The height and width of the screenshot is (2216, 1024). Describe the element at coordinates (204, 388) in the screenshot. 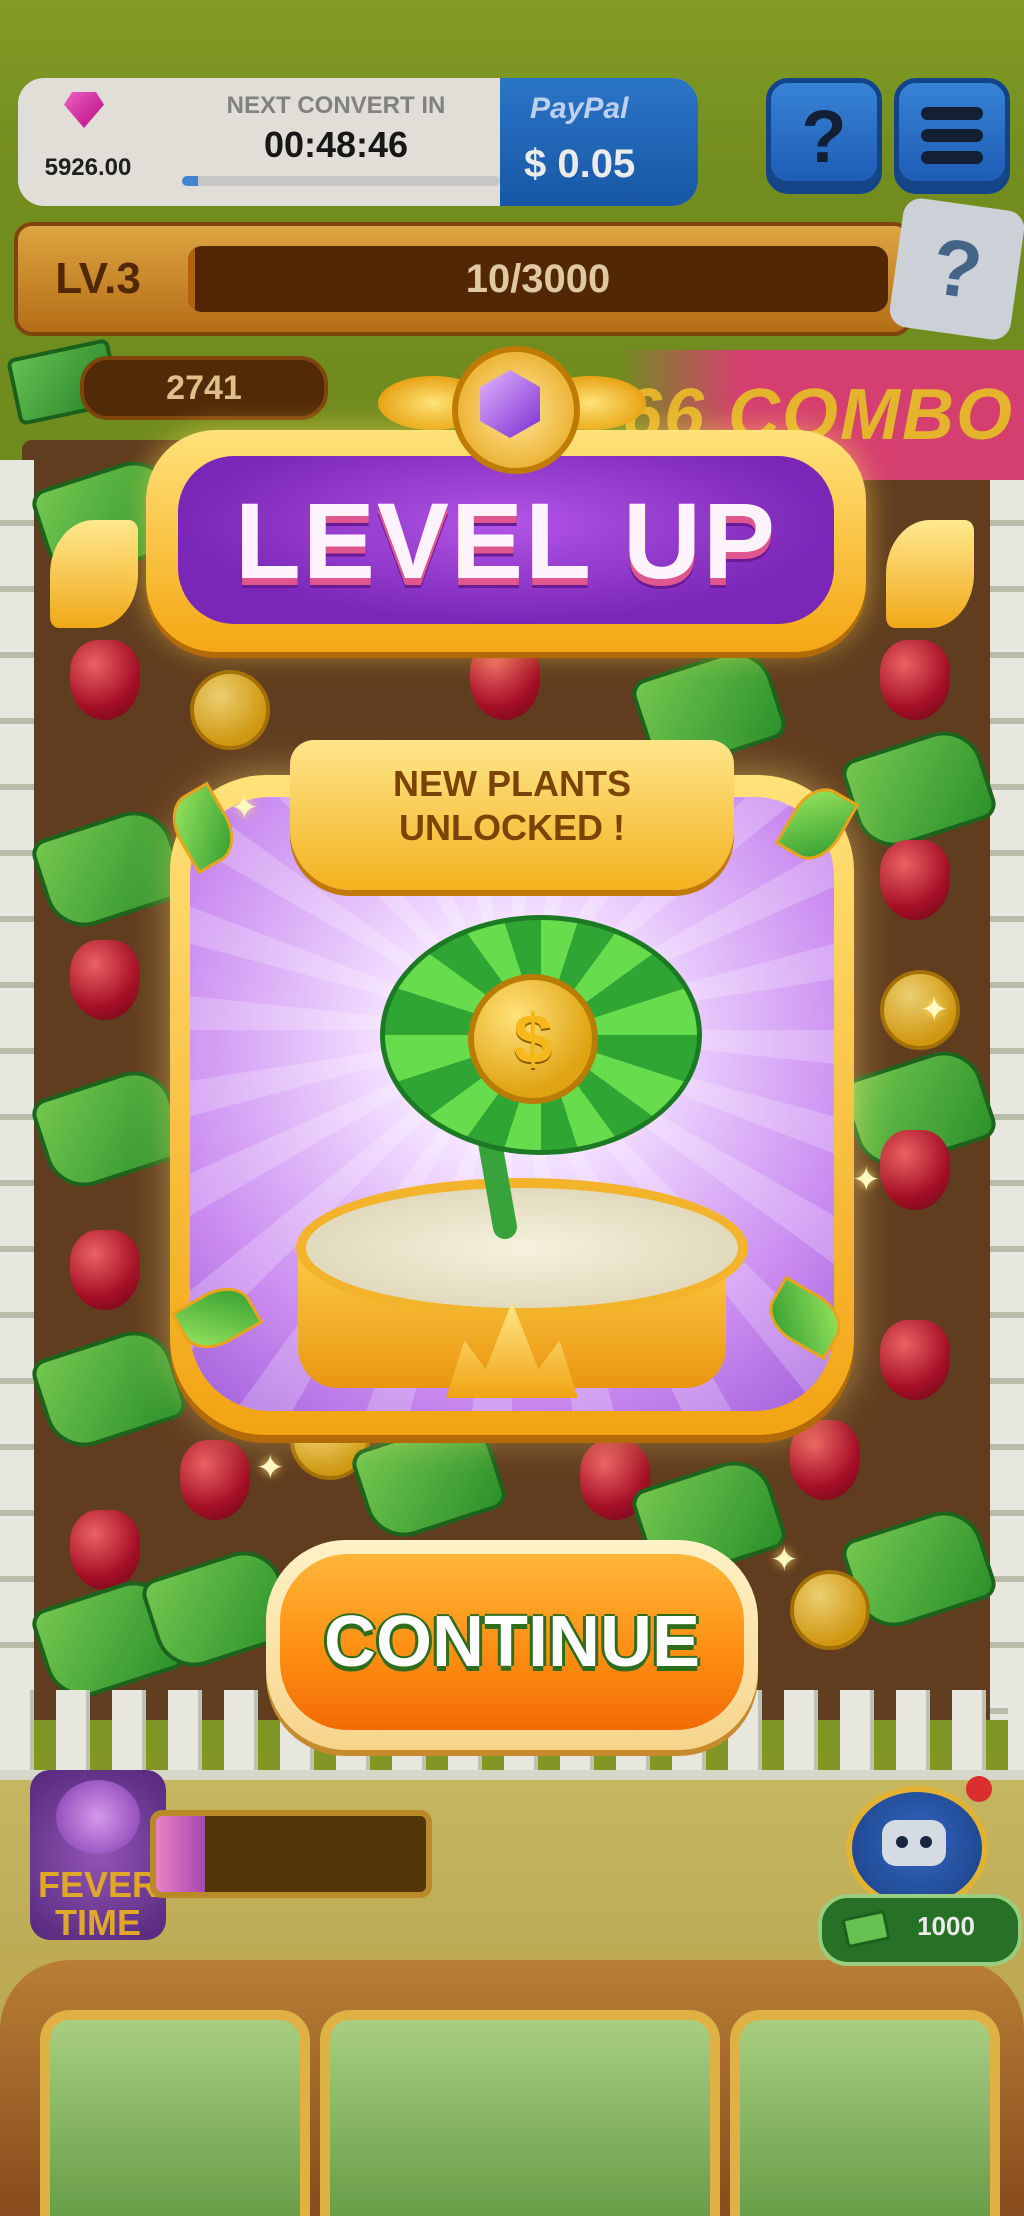

I see `cash-counter: 2741` at that location.